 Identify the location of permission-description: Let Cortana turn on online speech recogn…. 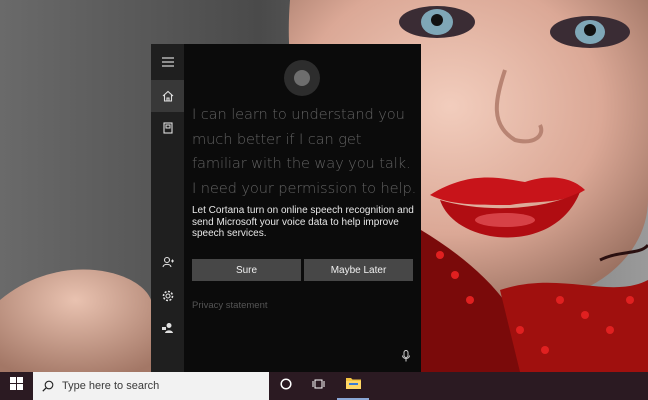
(303, 222).